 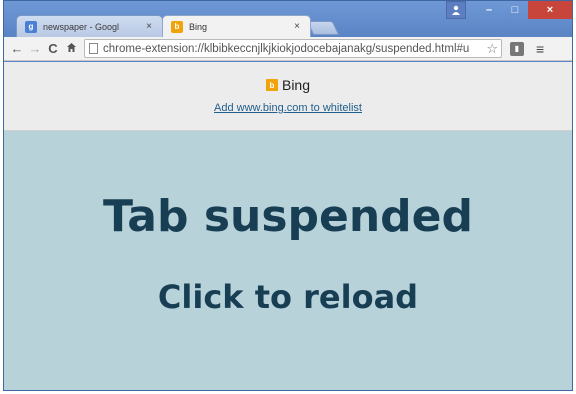 I want to click on home-button, so click(x=71, y=49).